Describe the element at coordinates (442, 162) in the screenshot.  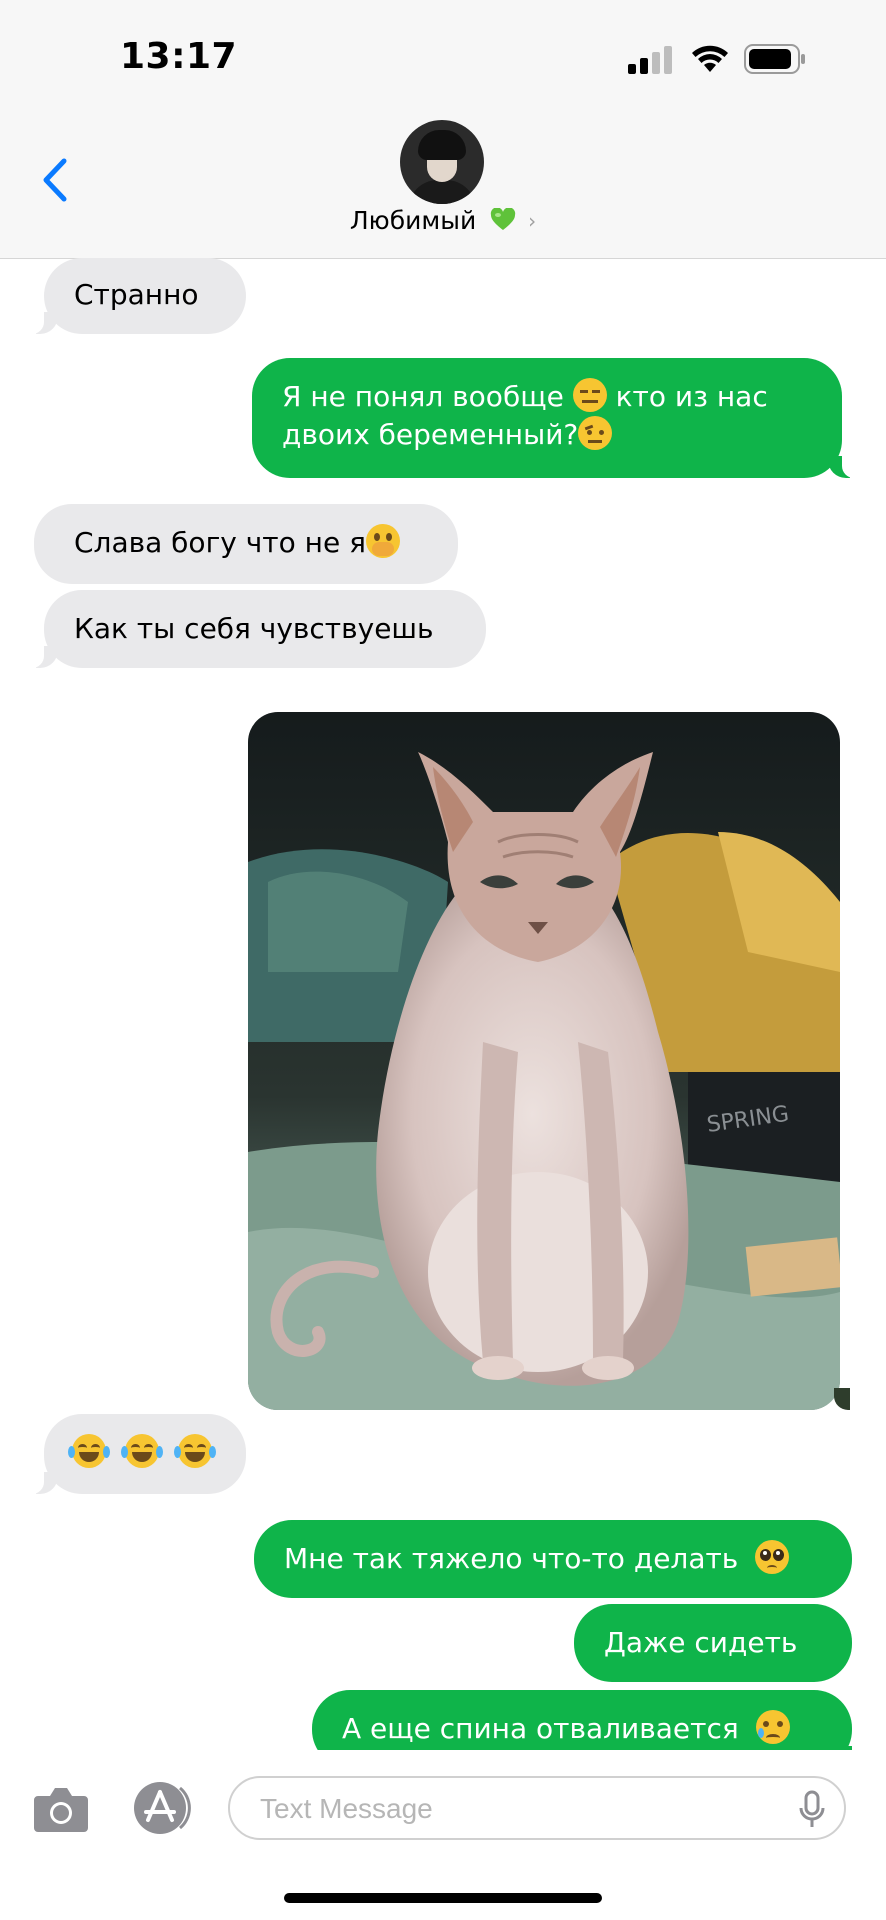
I see `contact-avatar` at that location.